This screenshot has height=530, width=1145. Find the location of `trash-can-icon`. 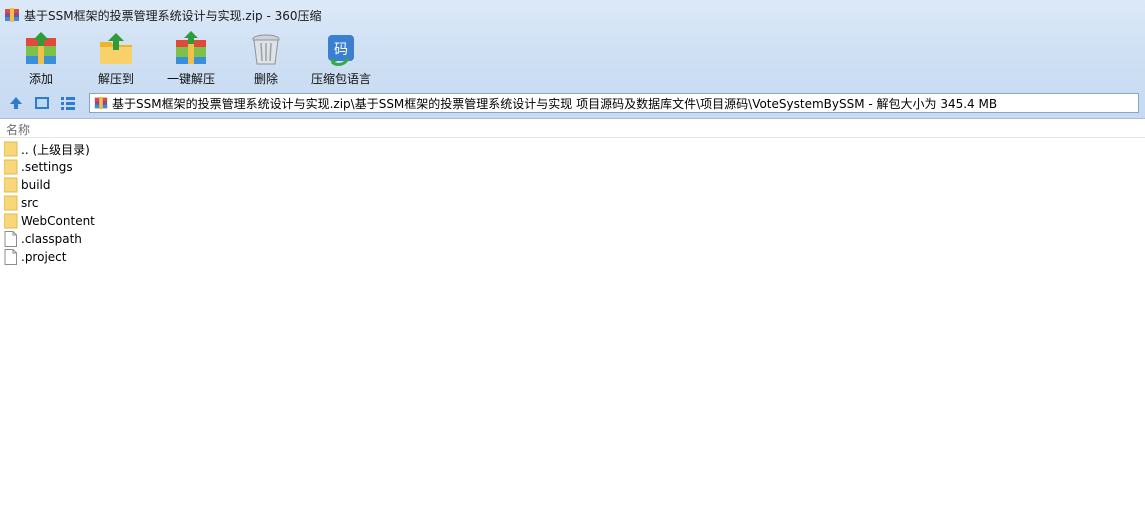

trash-can-icon is located at coordinates (266, 49).